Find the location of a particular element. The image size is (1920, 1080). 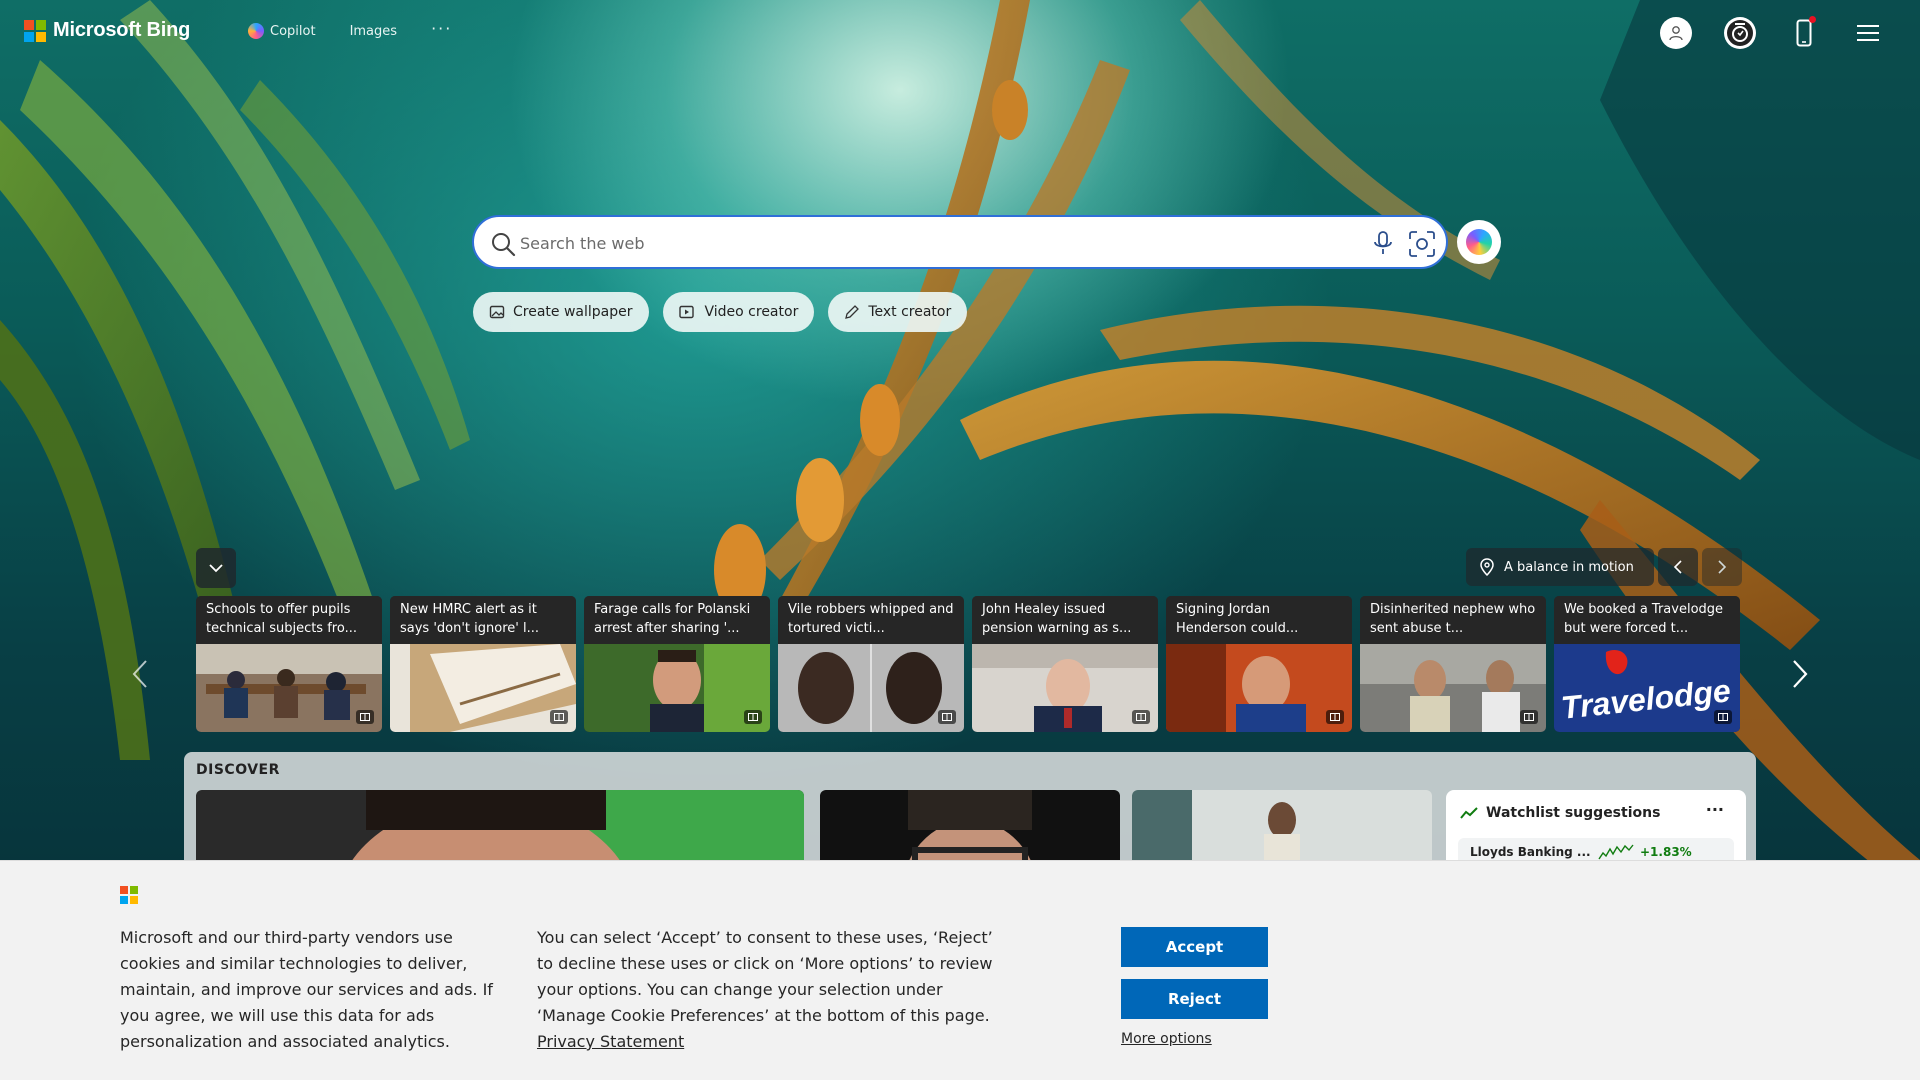

watchlist-title: Watchlist suggestions is located at coordinates (1573, 813).